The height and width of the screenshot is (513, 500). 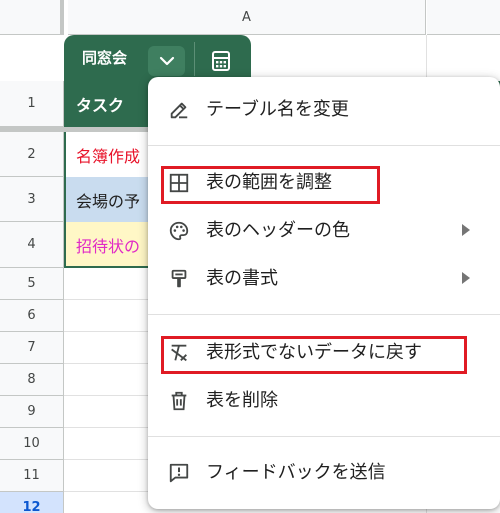 I want to click on menu-item-rename-table: テーブル名を変更, so click(x=324, y=110).